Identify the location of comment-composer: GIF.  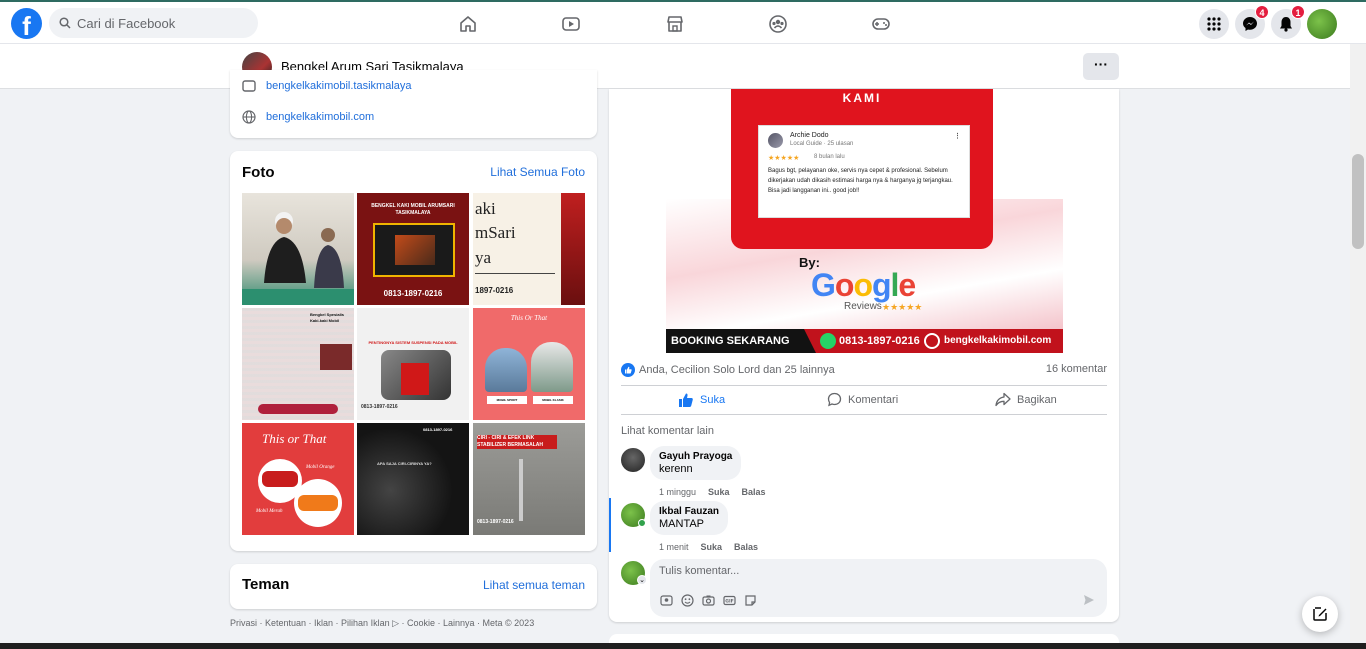
(878, 588).